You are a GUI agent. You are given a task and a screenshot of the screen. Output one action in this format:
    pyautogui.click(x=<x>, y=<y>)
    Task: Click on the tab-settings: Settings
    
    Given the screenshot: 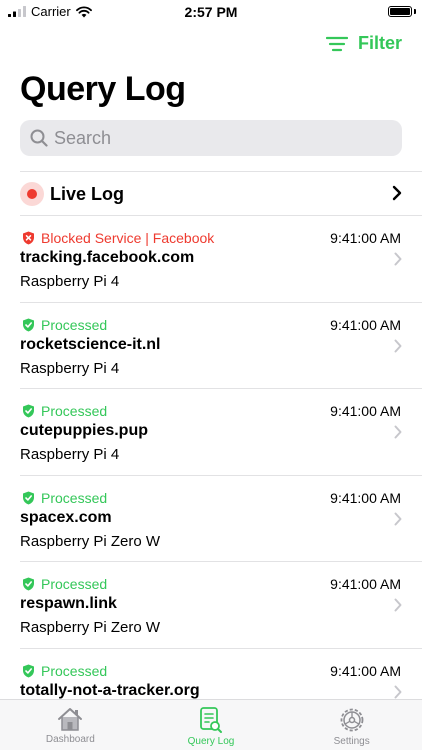 What is the action you would take?
    pyautogui.click(x=351, y=725)
    